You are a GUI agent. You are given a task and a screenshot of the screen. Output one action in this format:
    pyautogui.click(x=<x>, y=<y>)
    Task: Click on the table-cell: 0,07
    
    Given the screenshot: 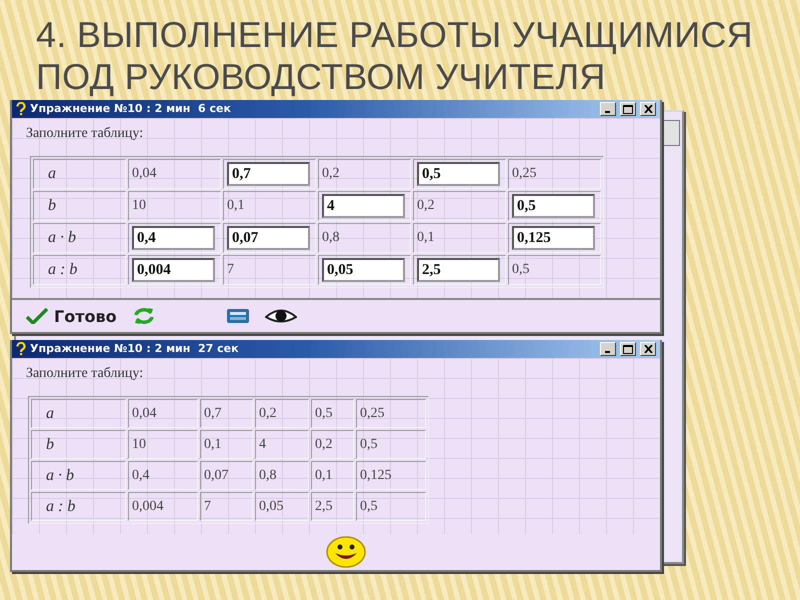 What is the action you would take?
    pyautogui.click(x=226, y=475)
    